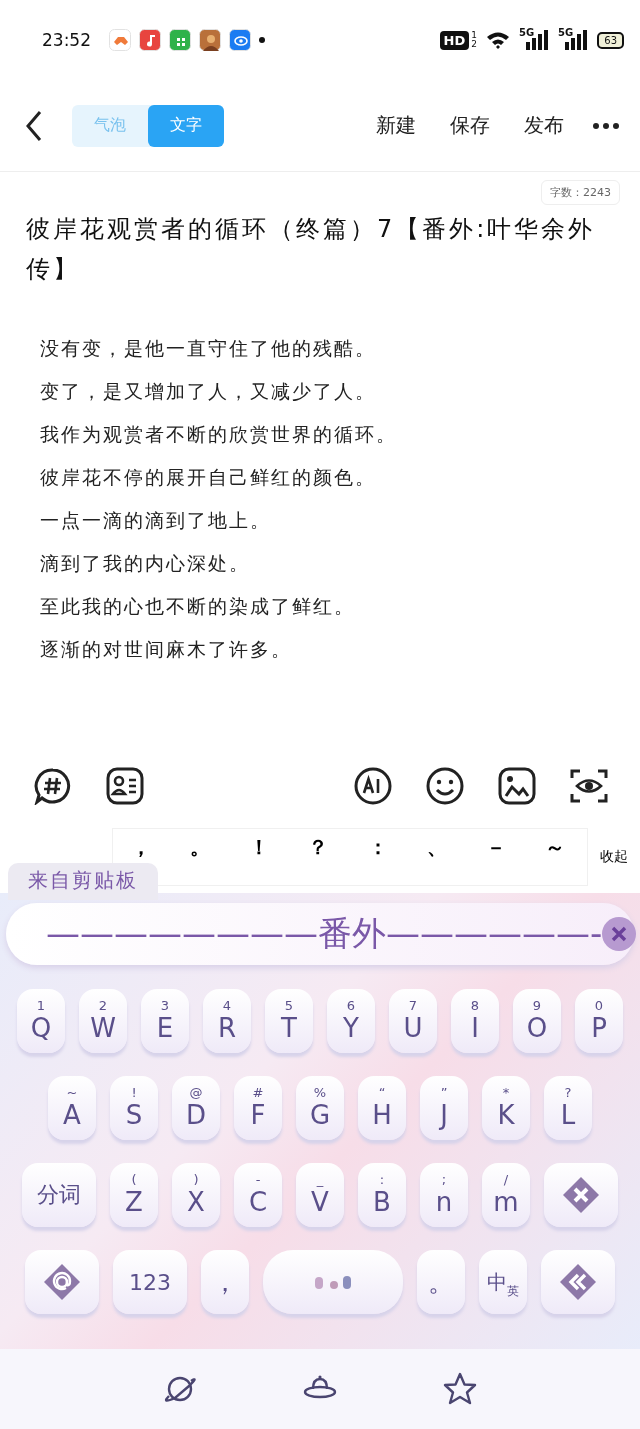  What do you see at coordinates (289, 1021) in the screenshot?
I see `keyboard-key: 5 T` at bounding box center [289, 1021].